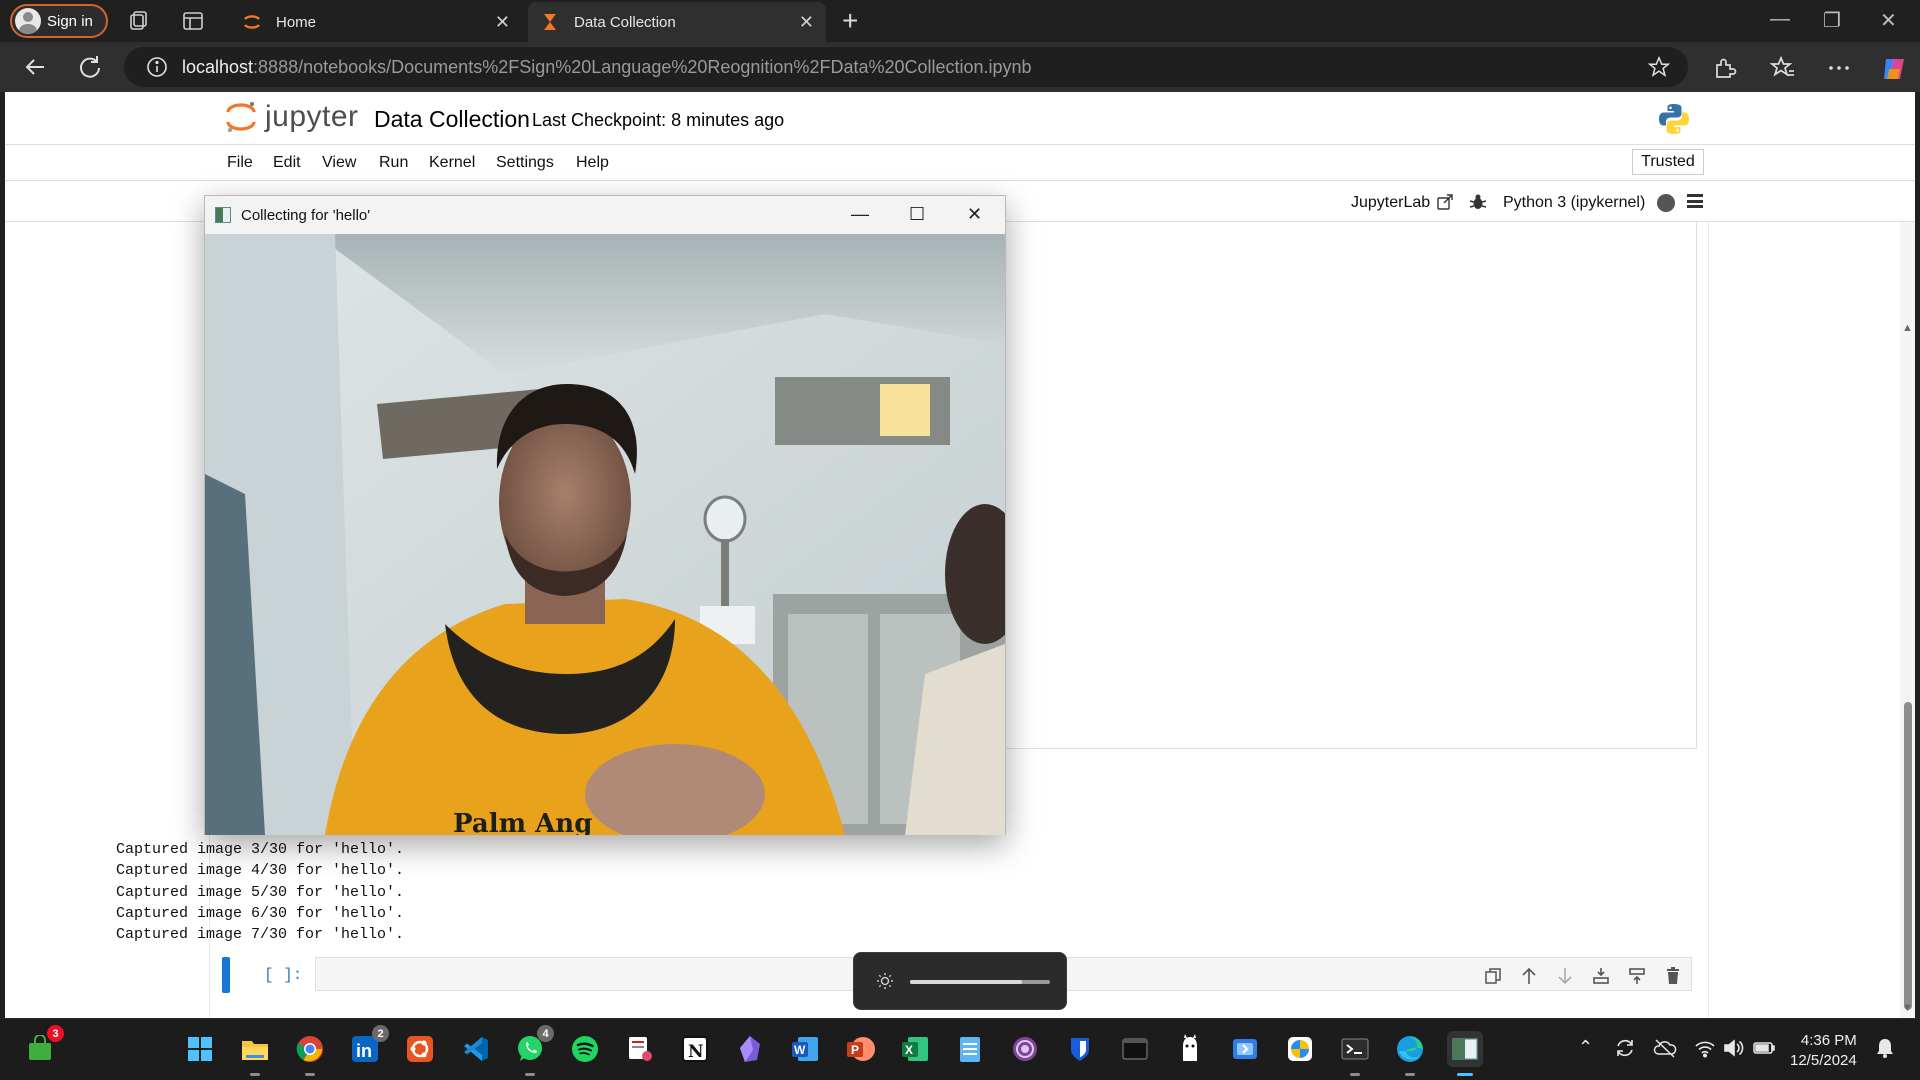  Describe the element at coordinates (1888, 20) in the screenshot. I see `close-window-button: ✕` at that location.